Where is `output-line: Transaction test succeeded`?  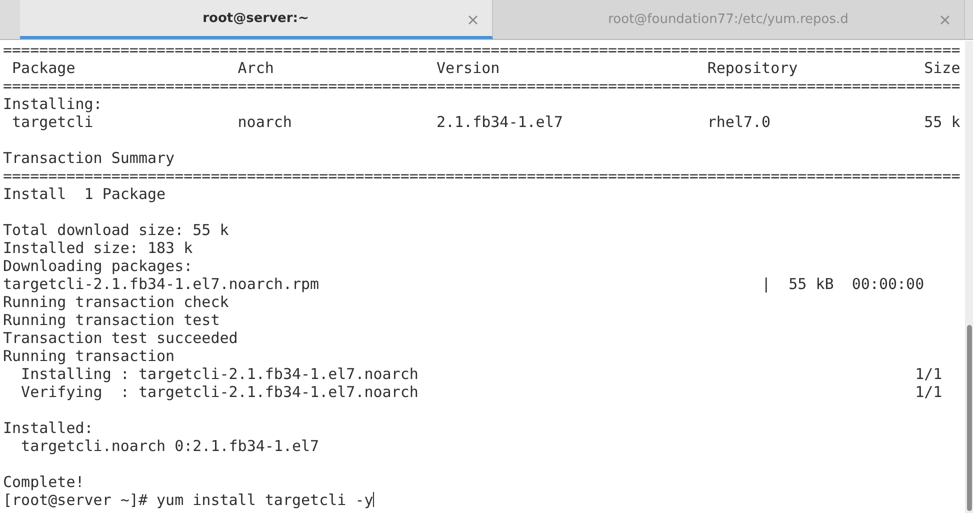 output-line: Transaction test succeeded is located at coordinates (120, 338).